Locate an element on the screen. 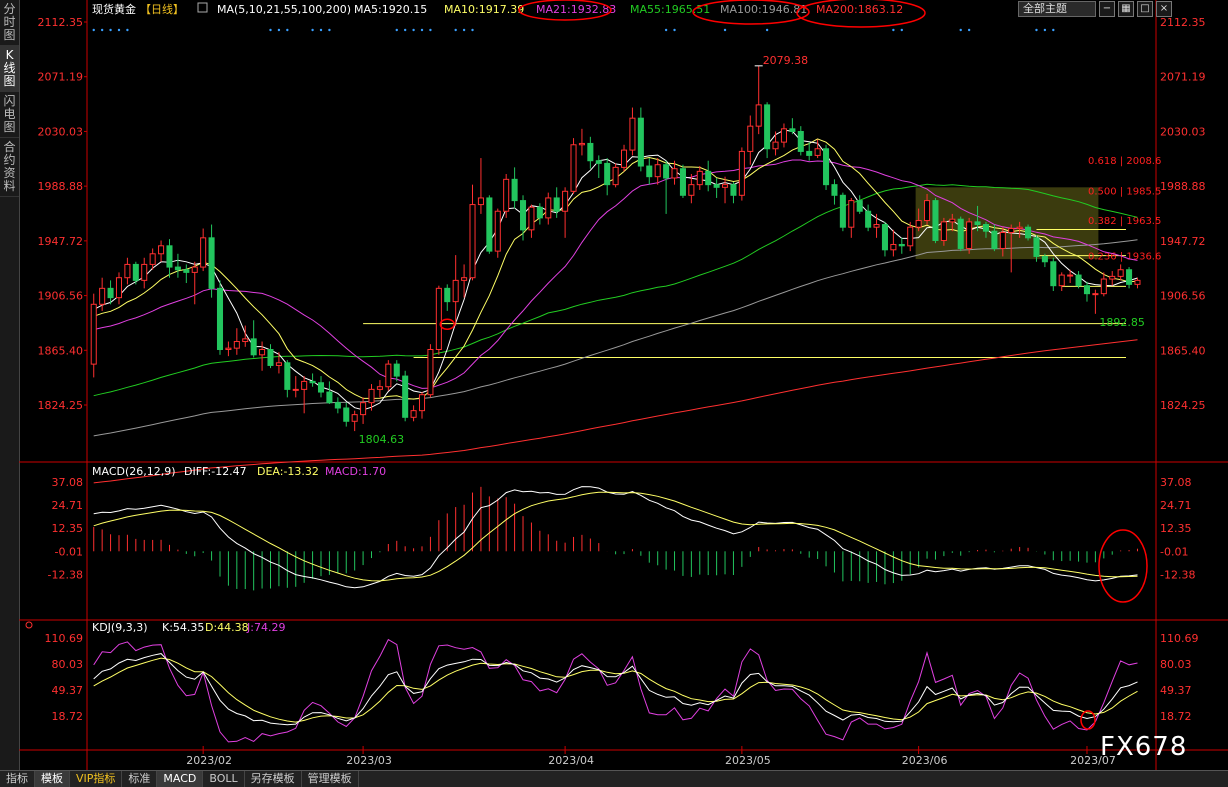 Image resolution: width=1228 pixels, height=787 pixels. kdj-d: D:44.38 is located at coordinates (227, 627).